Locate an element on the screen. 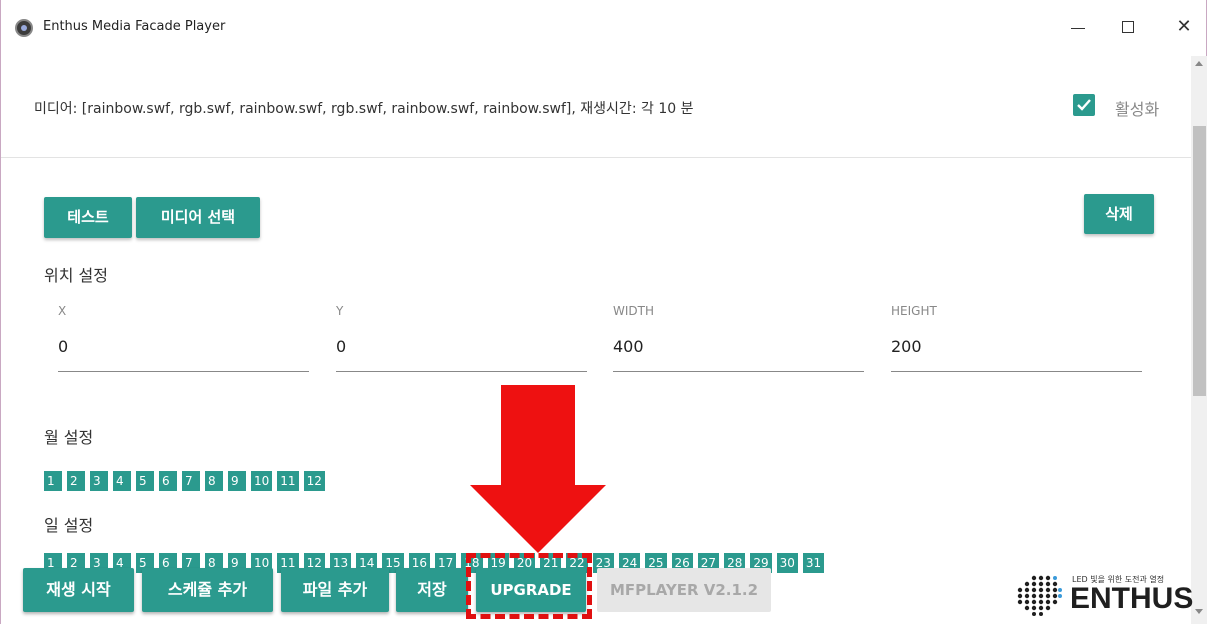 The image size is (1207, 624). month-chip: 6 is located at coordinates (168, 481).